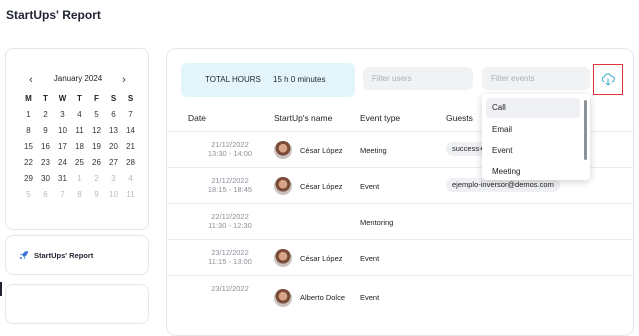  I want to click on cloud-download-icon, so click(608, 79).